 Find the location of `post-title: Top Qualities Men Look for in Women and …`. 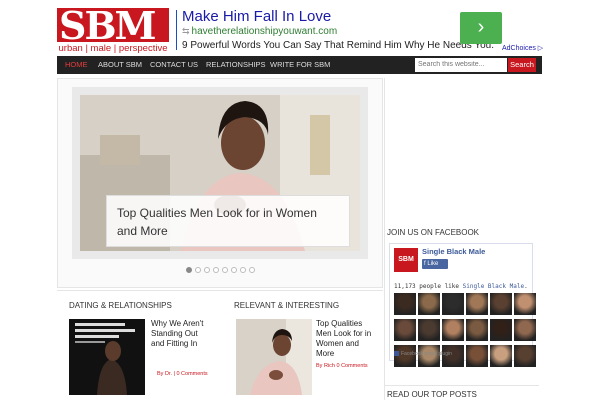

post-title: Top Qualities Men Look for in Women and … is located at coordinates (347, 339).